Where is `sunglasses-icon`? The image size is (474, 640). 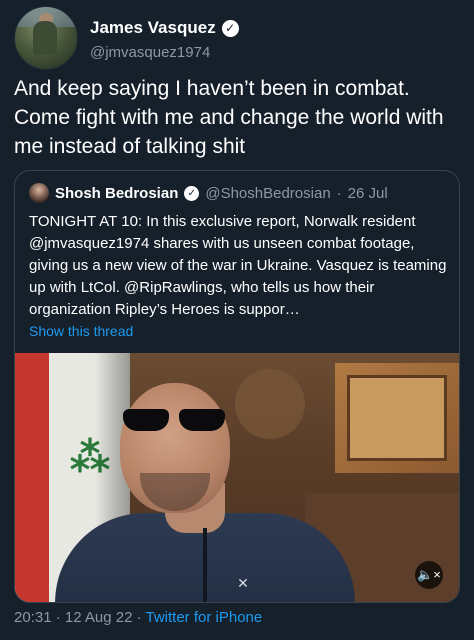 sunglasses-icon is located at coordinates (175, 421).